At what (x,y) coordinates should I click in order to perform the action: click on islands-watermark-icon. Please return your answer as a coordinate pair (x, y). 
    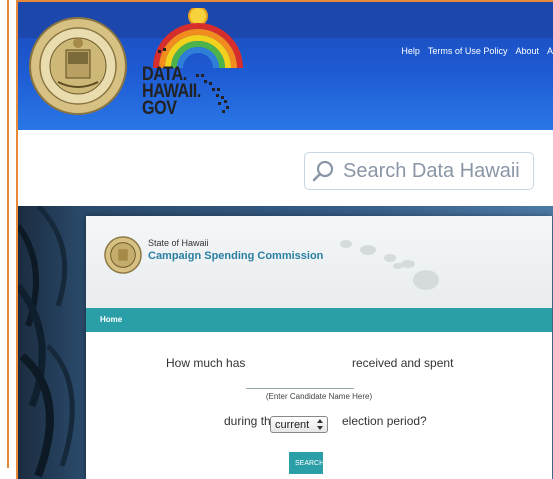
    Looking at the image, I should click on (389, 265).